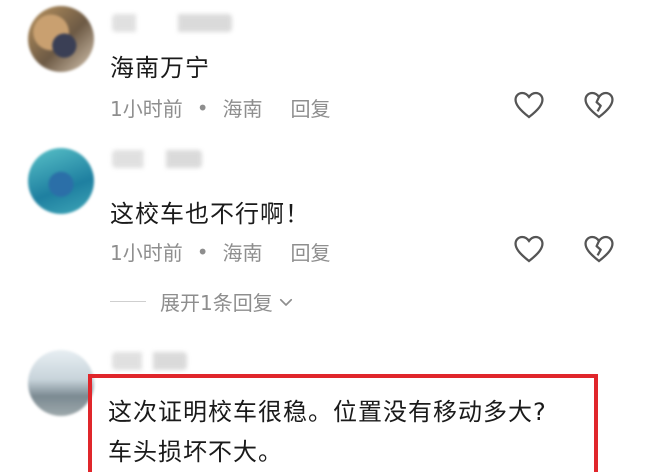  Describe the element at coordinates (128, 301) in the screenshot. I see `expand-divider` at that location.